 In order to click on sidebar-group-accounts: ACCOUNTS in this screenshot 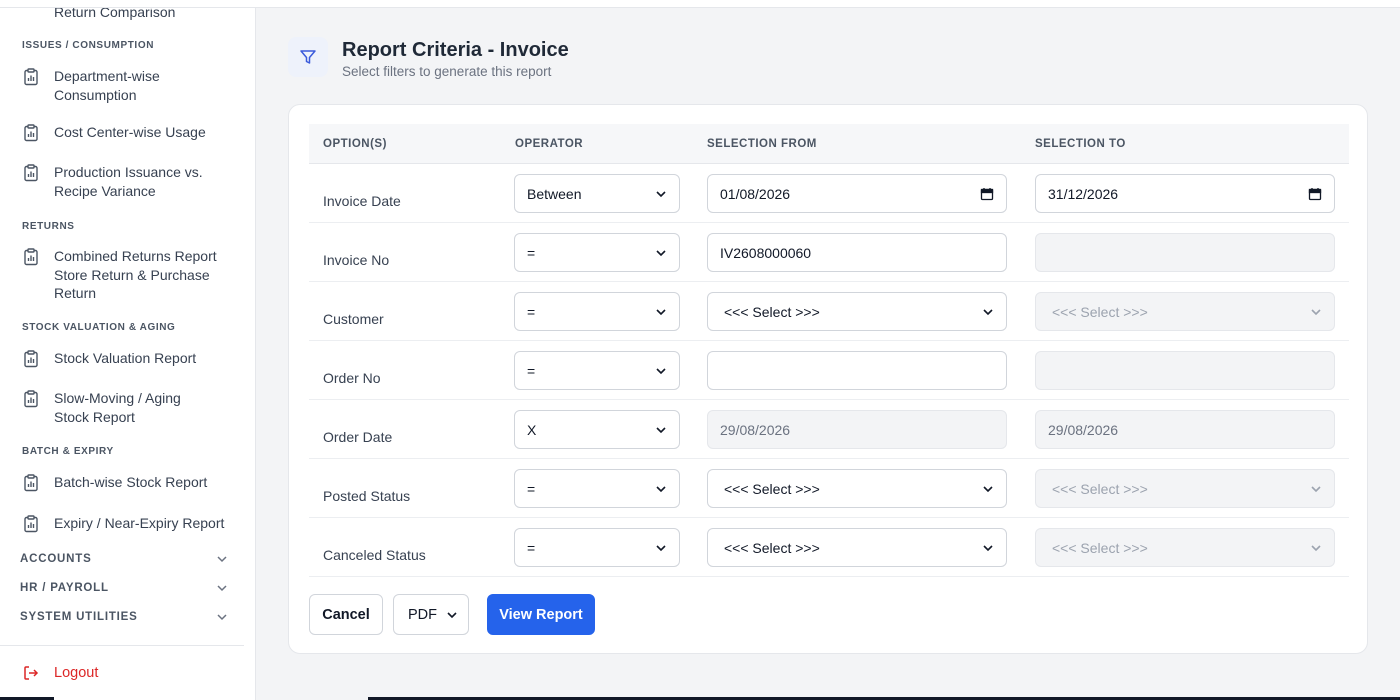, I will do `click(124, 559)`.